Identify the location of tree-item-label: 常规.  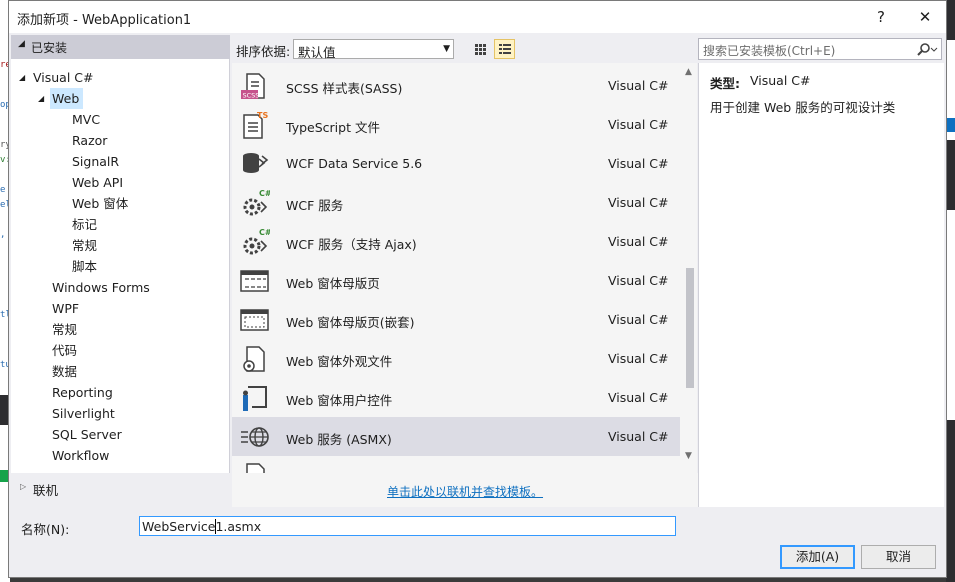
(85, 245).